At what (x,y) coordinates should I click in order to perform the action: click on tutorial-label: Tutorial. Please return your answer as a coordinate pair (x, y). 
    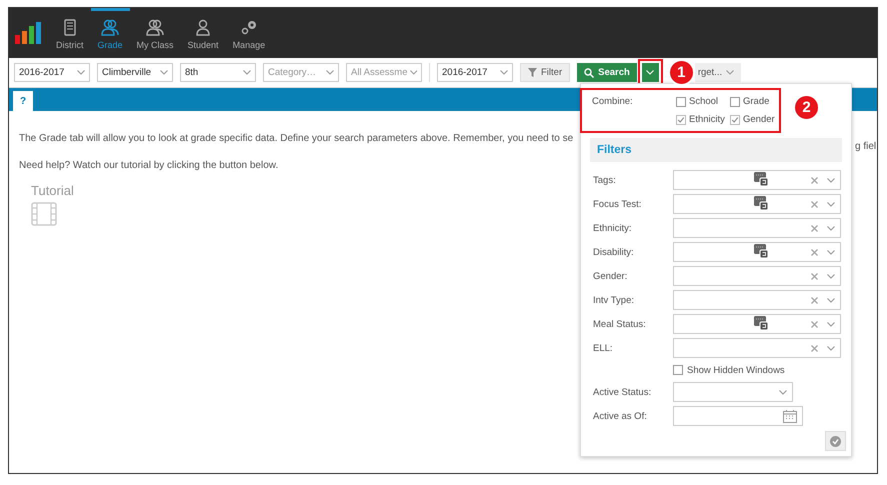
    Looking at the image, I should click on (53, 190).